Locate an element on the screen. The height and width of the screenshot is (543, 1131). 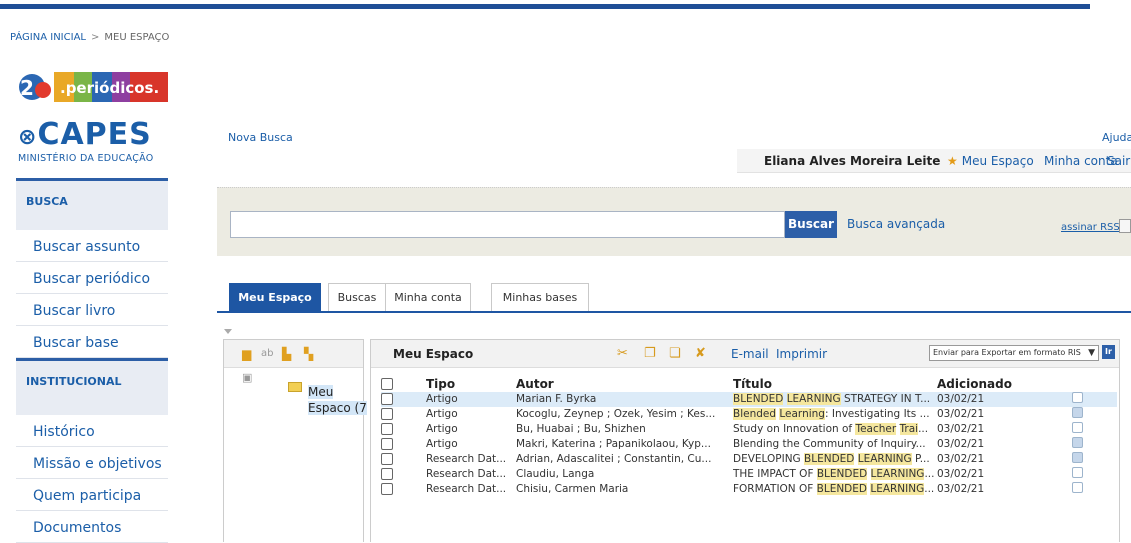
select-all-checkbox is located at coordinates (387, 384).